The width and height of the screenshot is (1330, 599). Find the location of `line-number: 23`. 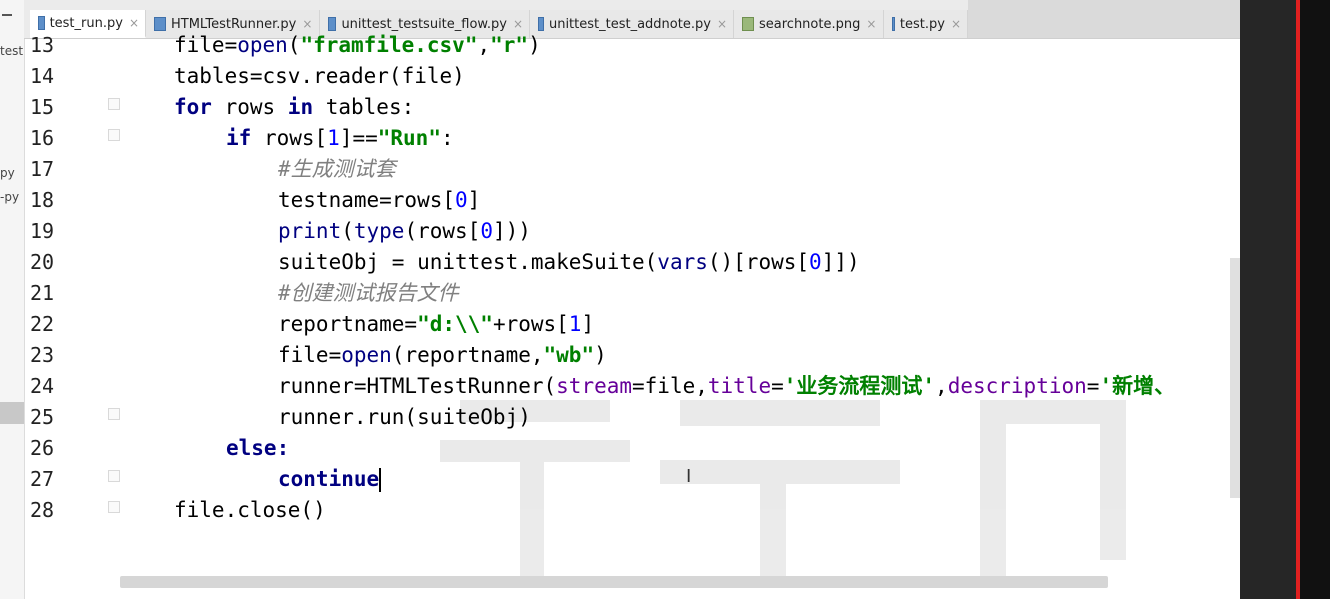

line-number: 23 is located at coordinates (42, 355).